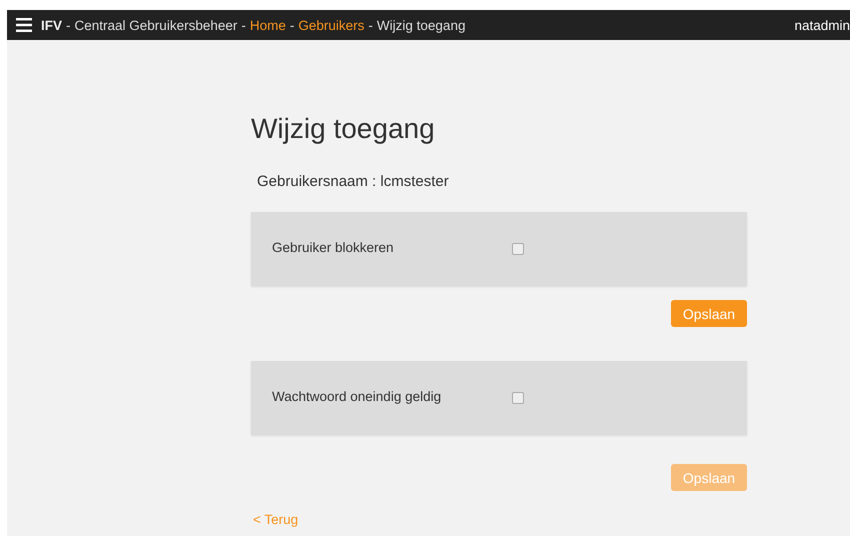 This screenshot has width=850, height=536. Describe the element at coordinates (333, 247) in the screenshot. I see `setting-label: Gebruiker blokkeren` at that location.